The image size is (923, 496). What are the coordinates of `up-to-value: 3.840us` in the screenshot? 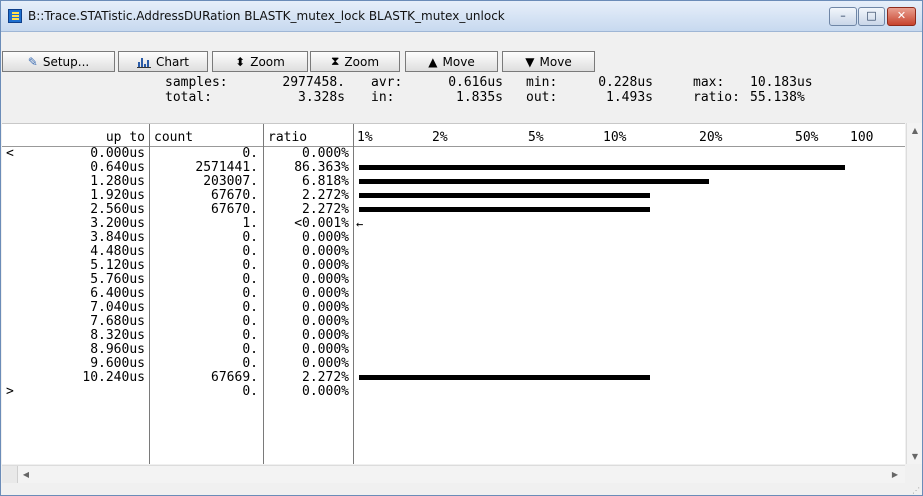 It's located at (117, 237).